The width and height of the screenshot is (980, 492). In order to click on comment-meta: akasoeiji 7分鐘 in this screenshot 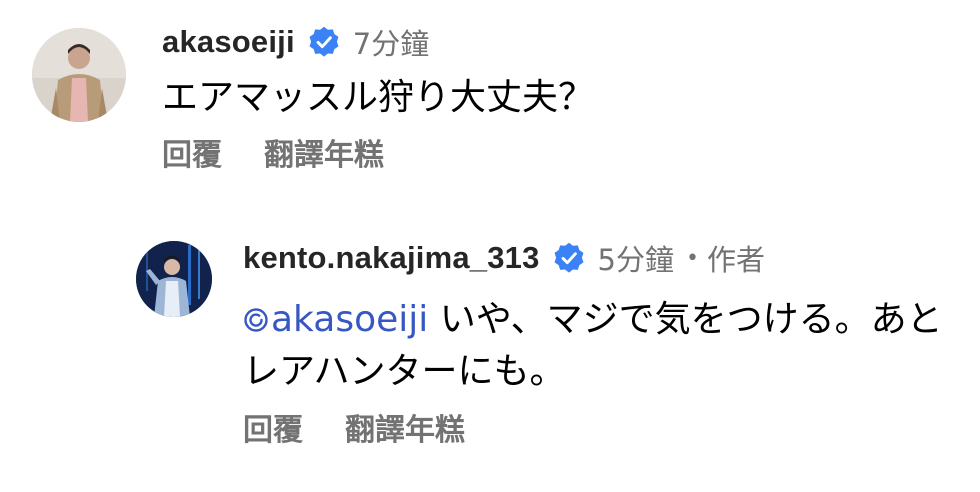, I will do `click(295, 42)`.